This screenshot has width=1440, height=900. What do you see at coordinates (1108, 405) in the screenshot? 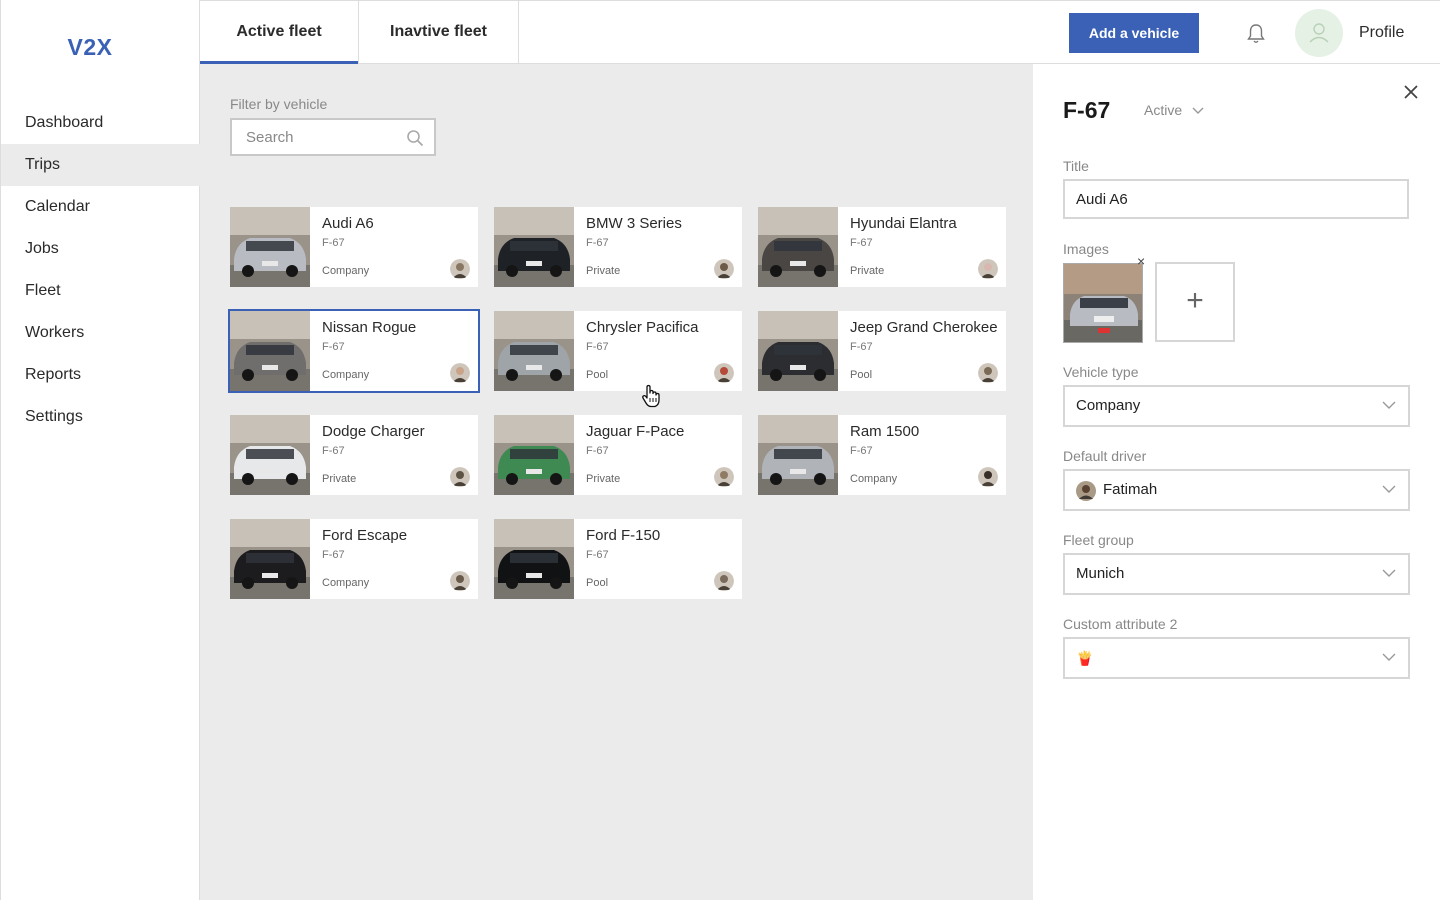
I see `vehicle-type-value: Company` at bounding box center [1108, 405].